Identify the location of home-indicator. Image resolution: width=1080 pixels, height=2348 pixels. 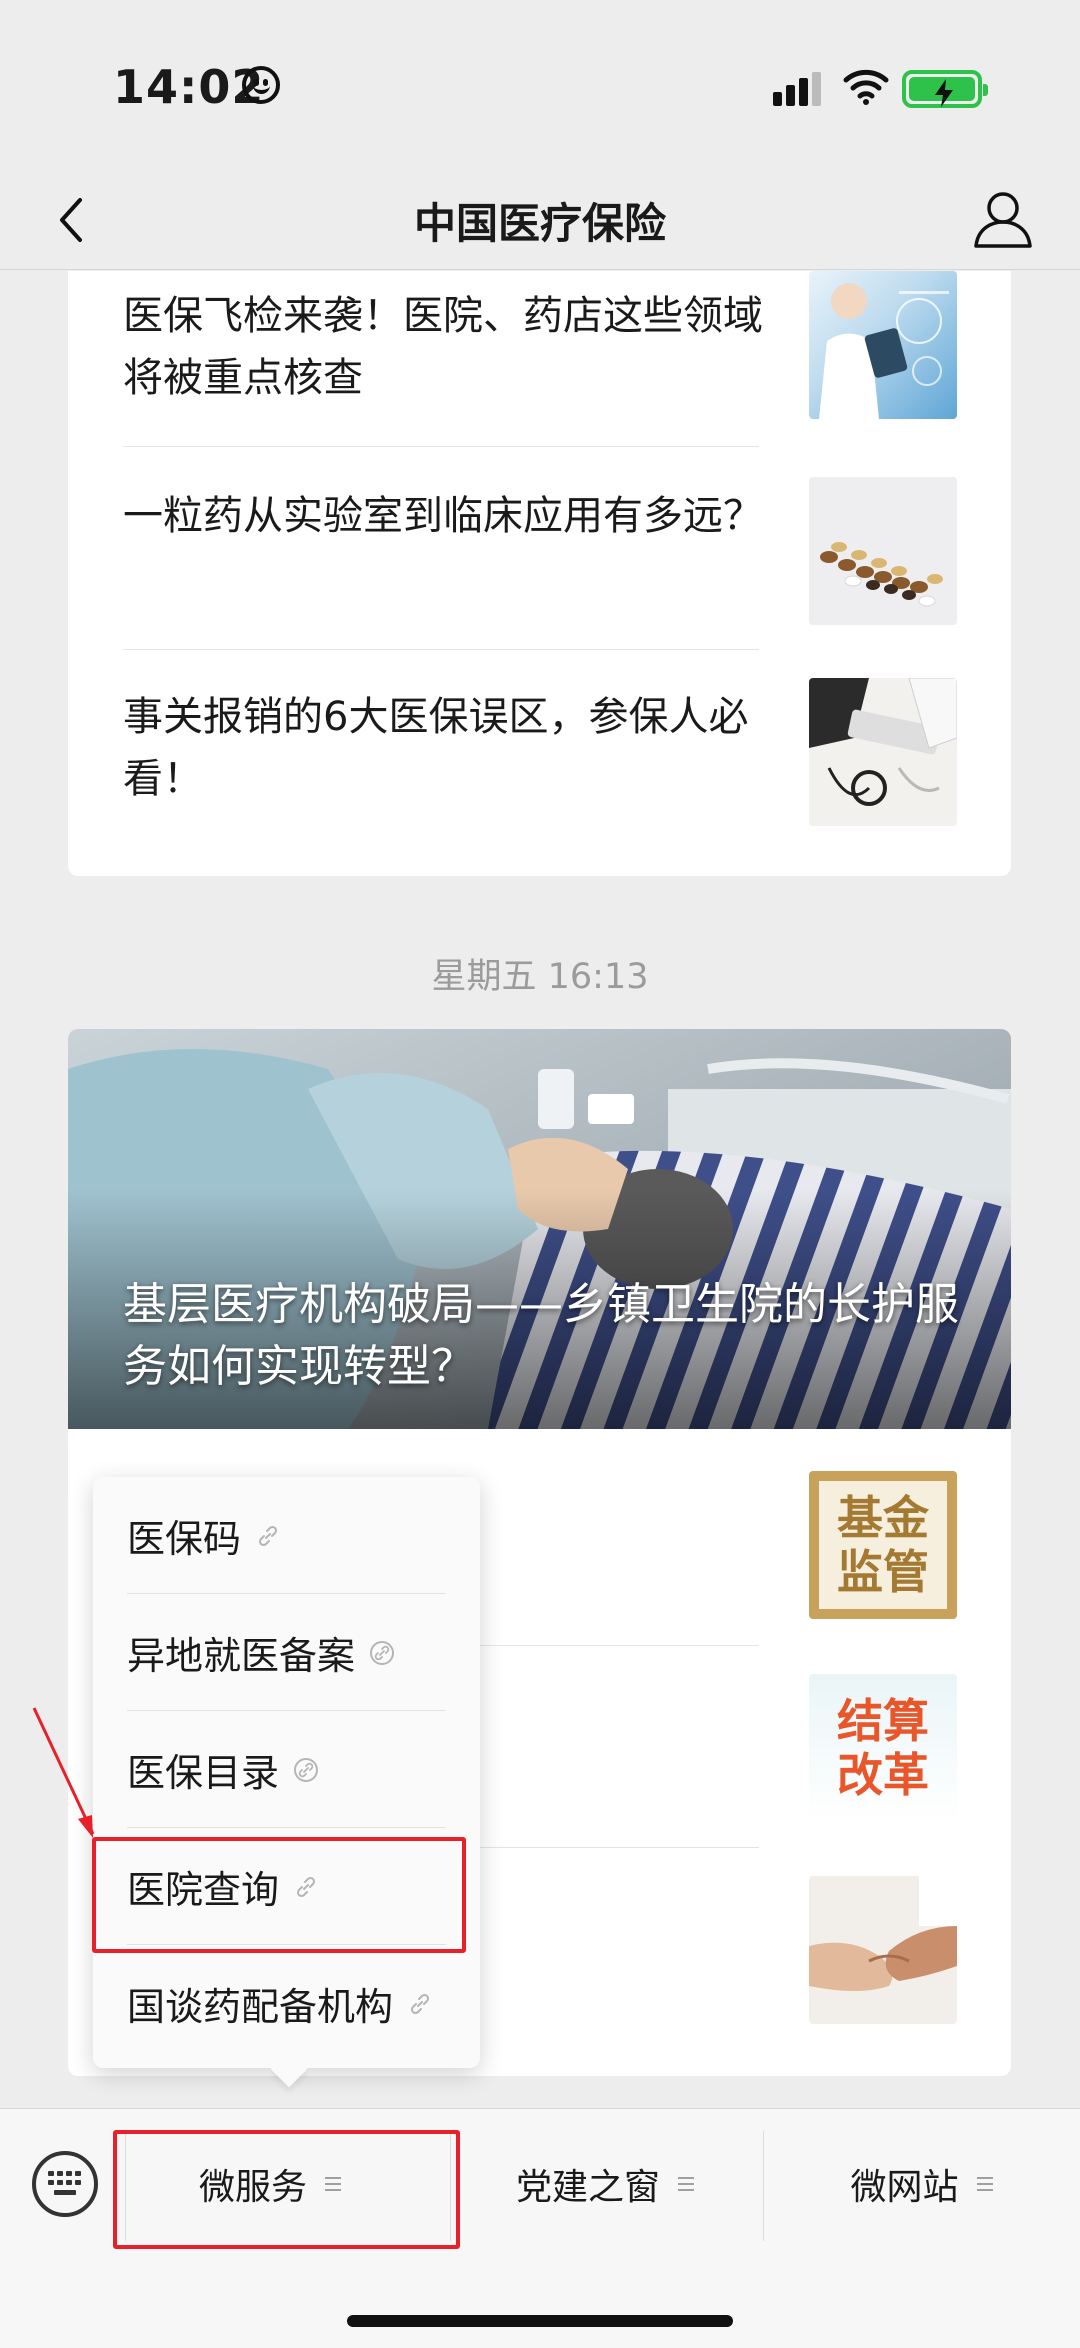
(540, 2321).